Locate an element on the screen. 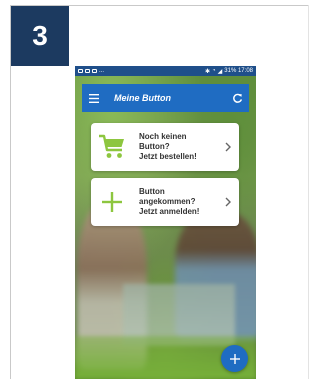 The image size is (320, 379). cart-icon is located at coordinates (112, 147).